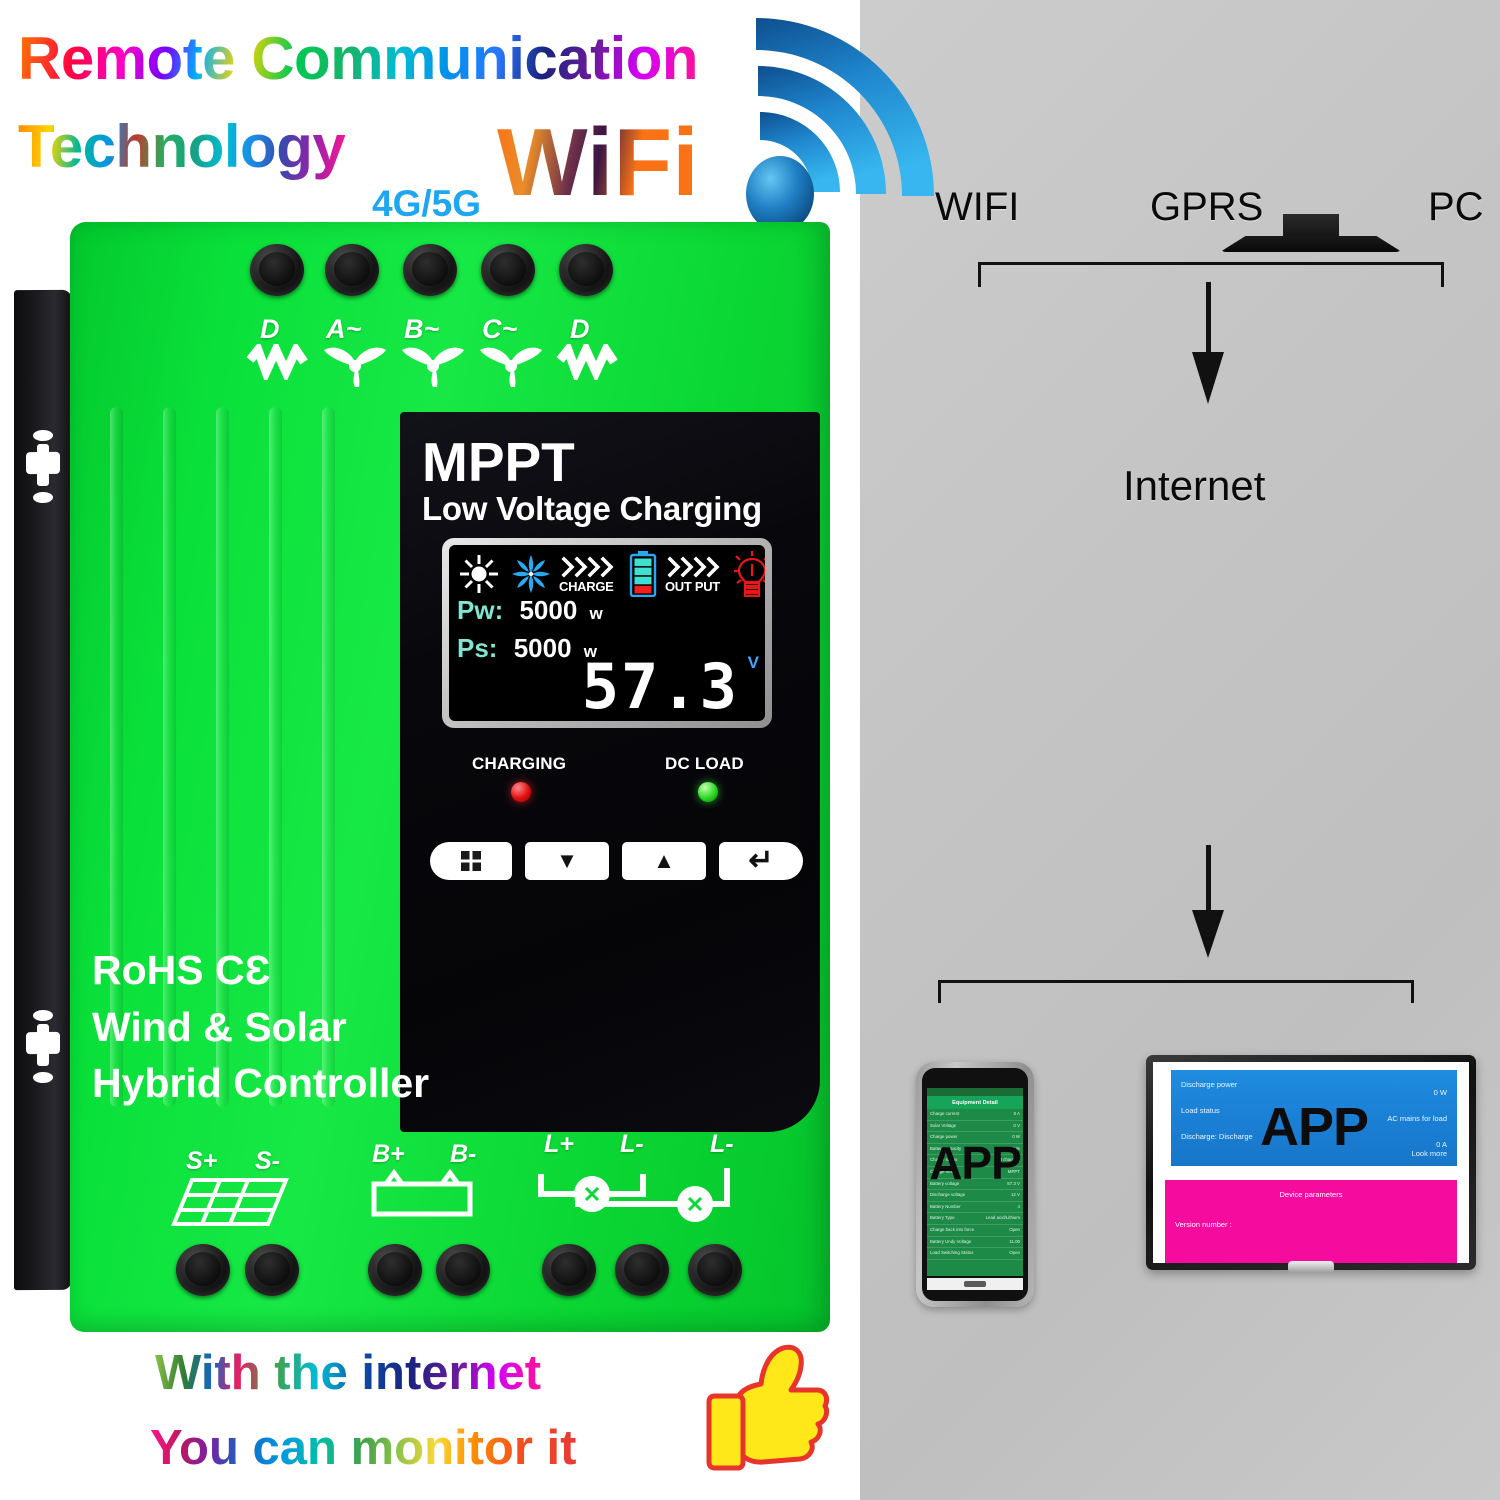  What do you see at coordinates (753, 662) in the screenshot?
I see `voltage-unit: V` at bounding box center [753, 662].